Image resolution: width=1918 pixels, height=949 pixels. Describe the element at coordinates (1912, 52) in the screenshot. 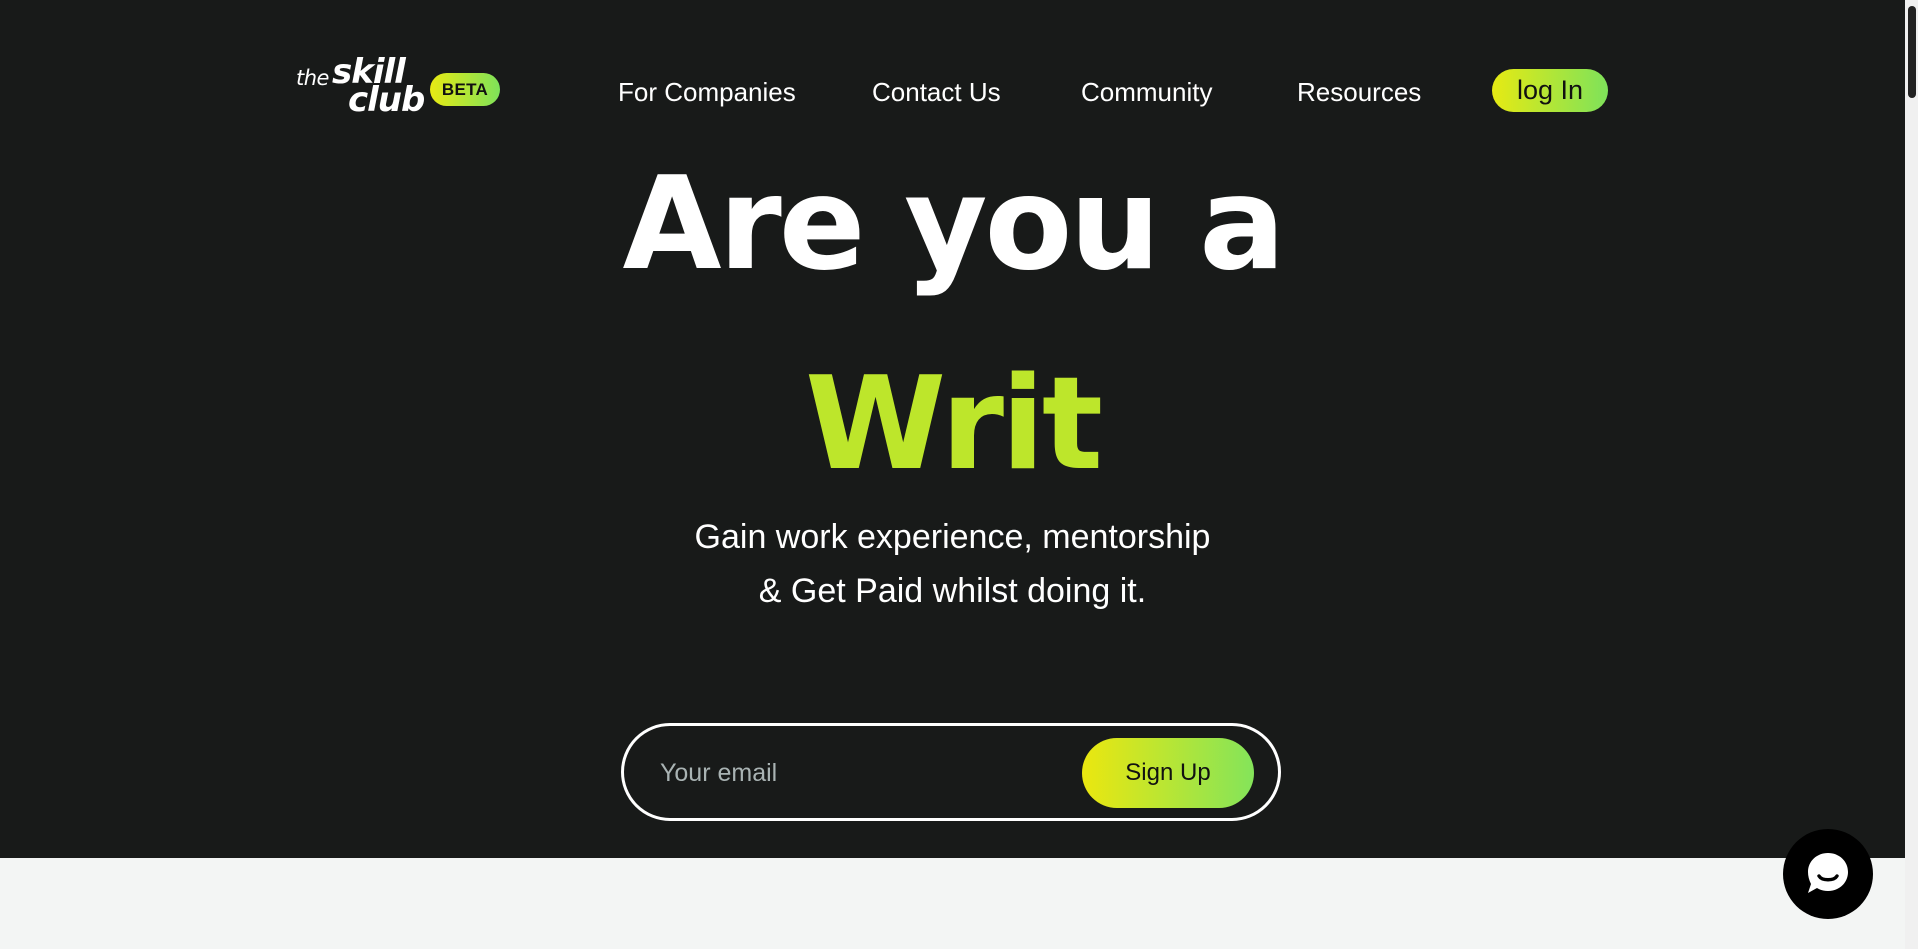

I see `scrollbar-thumb` at that location.